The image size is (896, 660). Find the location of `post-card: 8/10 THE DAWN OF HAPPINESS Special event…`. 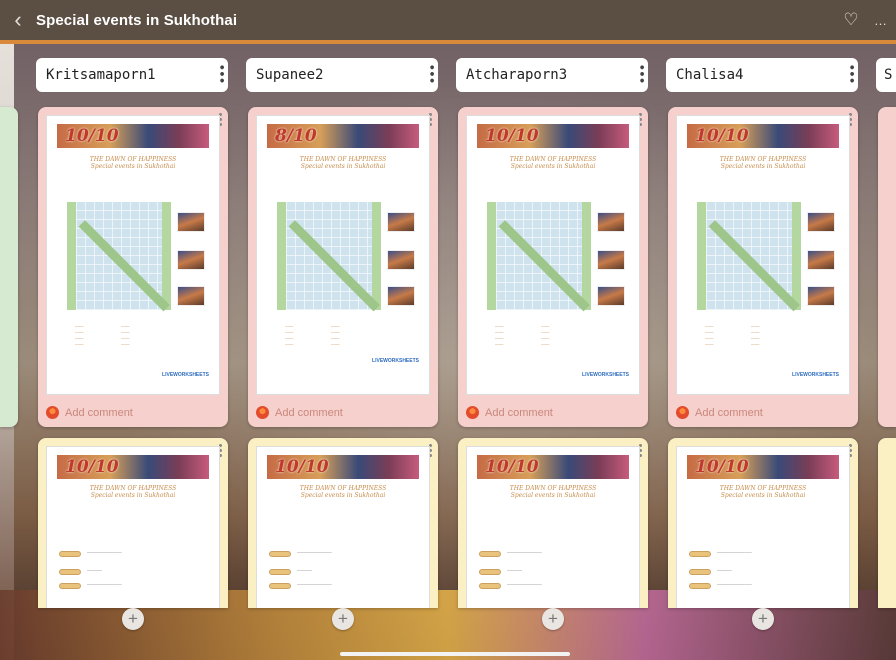

post-card: 8/10 THE DAWN OF HAPPINESS Special event… is located at coordinates (343, 267).